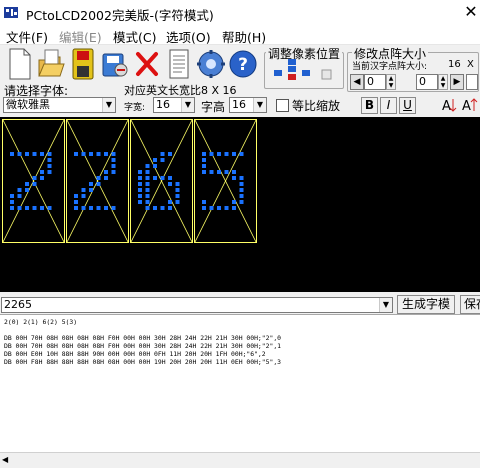 The width and height of the screenshot is (480, 468). I want to click on menu-mode: 模式(C), so click(134, 36).